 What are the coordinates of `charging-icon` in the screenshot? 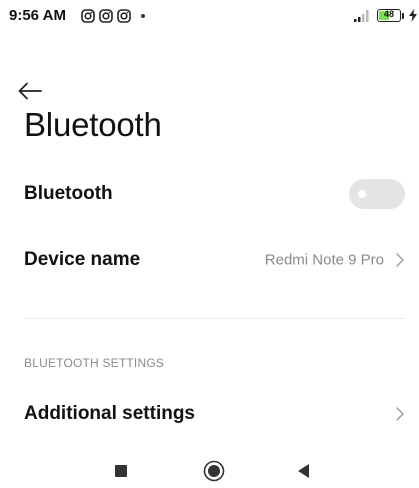 It's located at (413, 15).